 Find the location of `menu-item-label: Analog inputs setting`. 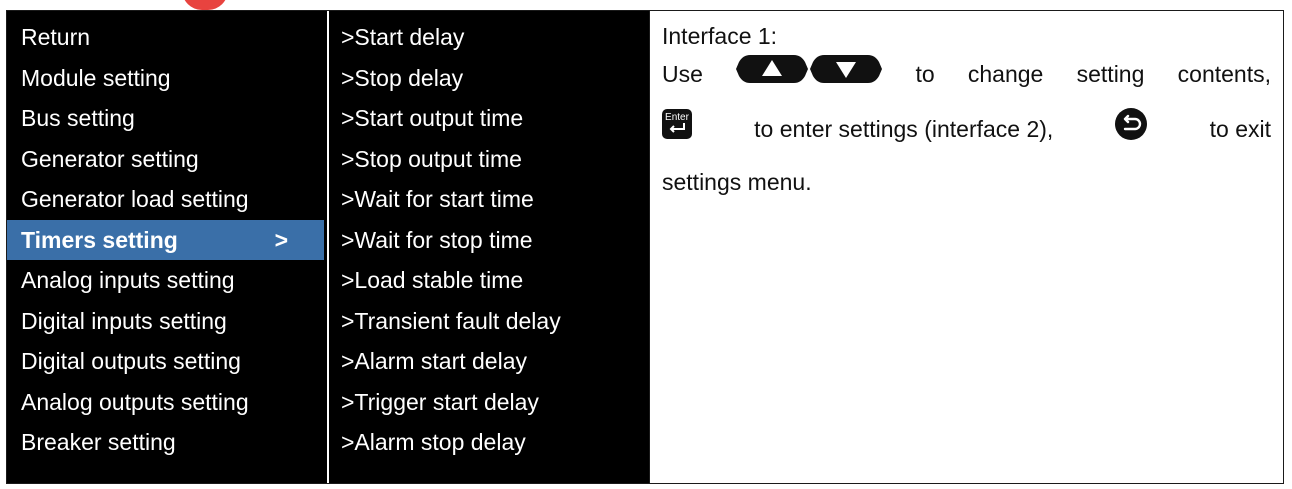

menu-item-label: Analog inputs setting is located at coordinates (128, 280).